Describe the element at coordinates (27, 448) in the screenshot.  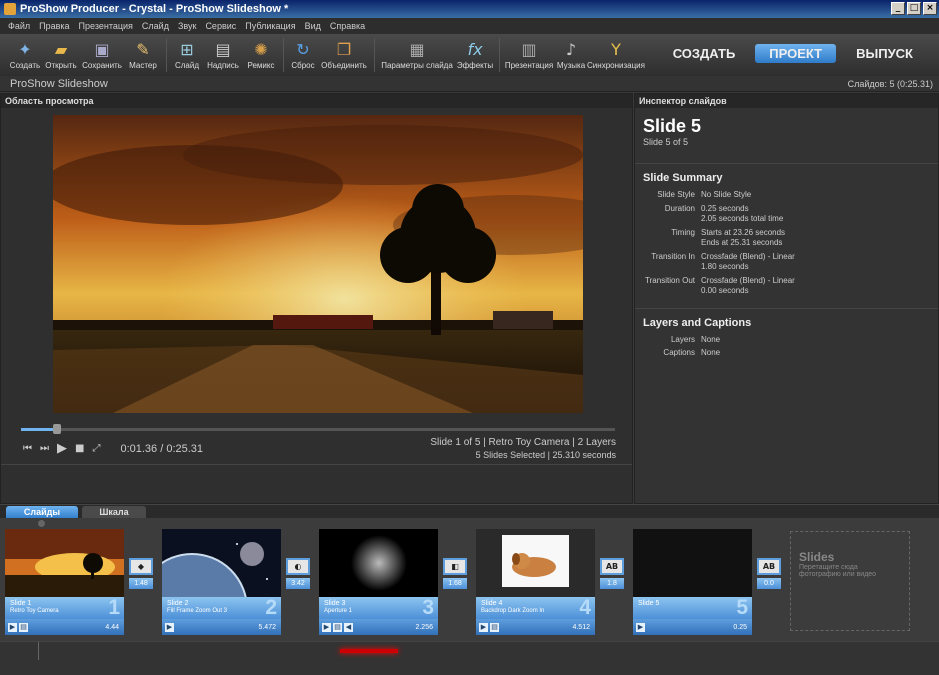
I see `skip-back-icon: ⏮` at that location.